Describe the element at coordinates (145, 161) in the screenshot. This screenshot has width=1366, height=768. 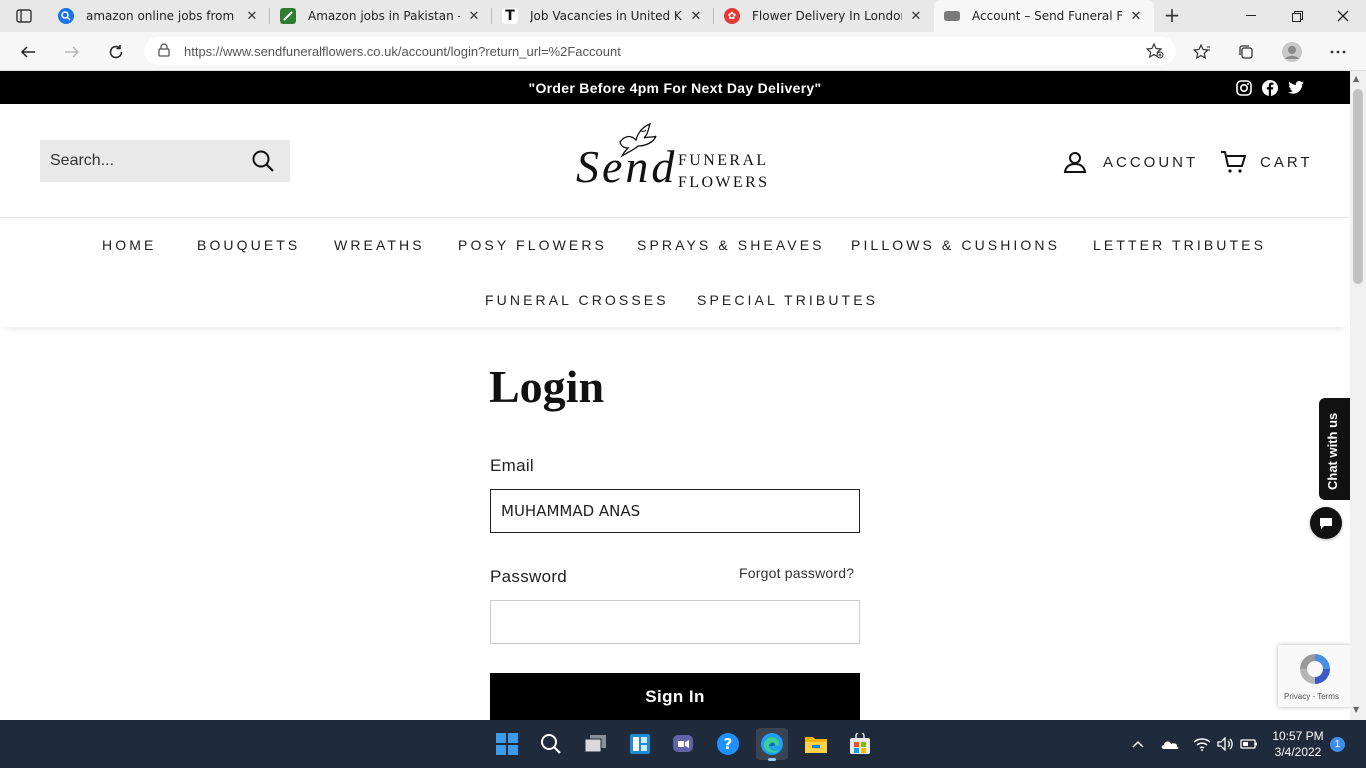
I see `search-input` at that location.